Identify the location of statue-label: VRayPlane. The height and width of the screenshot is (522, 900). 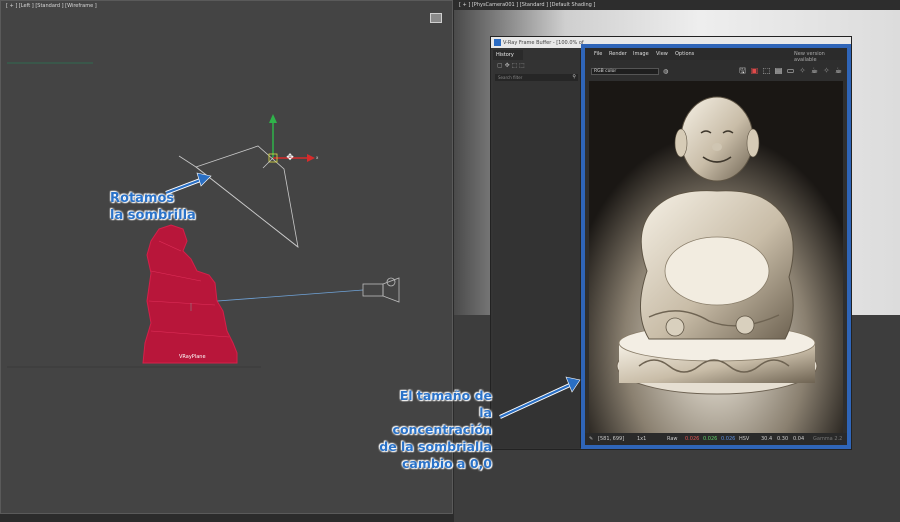
(192, 357).